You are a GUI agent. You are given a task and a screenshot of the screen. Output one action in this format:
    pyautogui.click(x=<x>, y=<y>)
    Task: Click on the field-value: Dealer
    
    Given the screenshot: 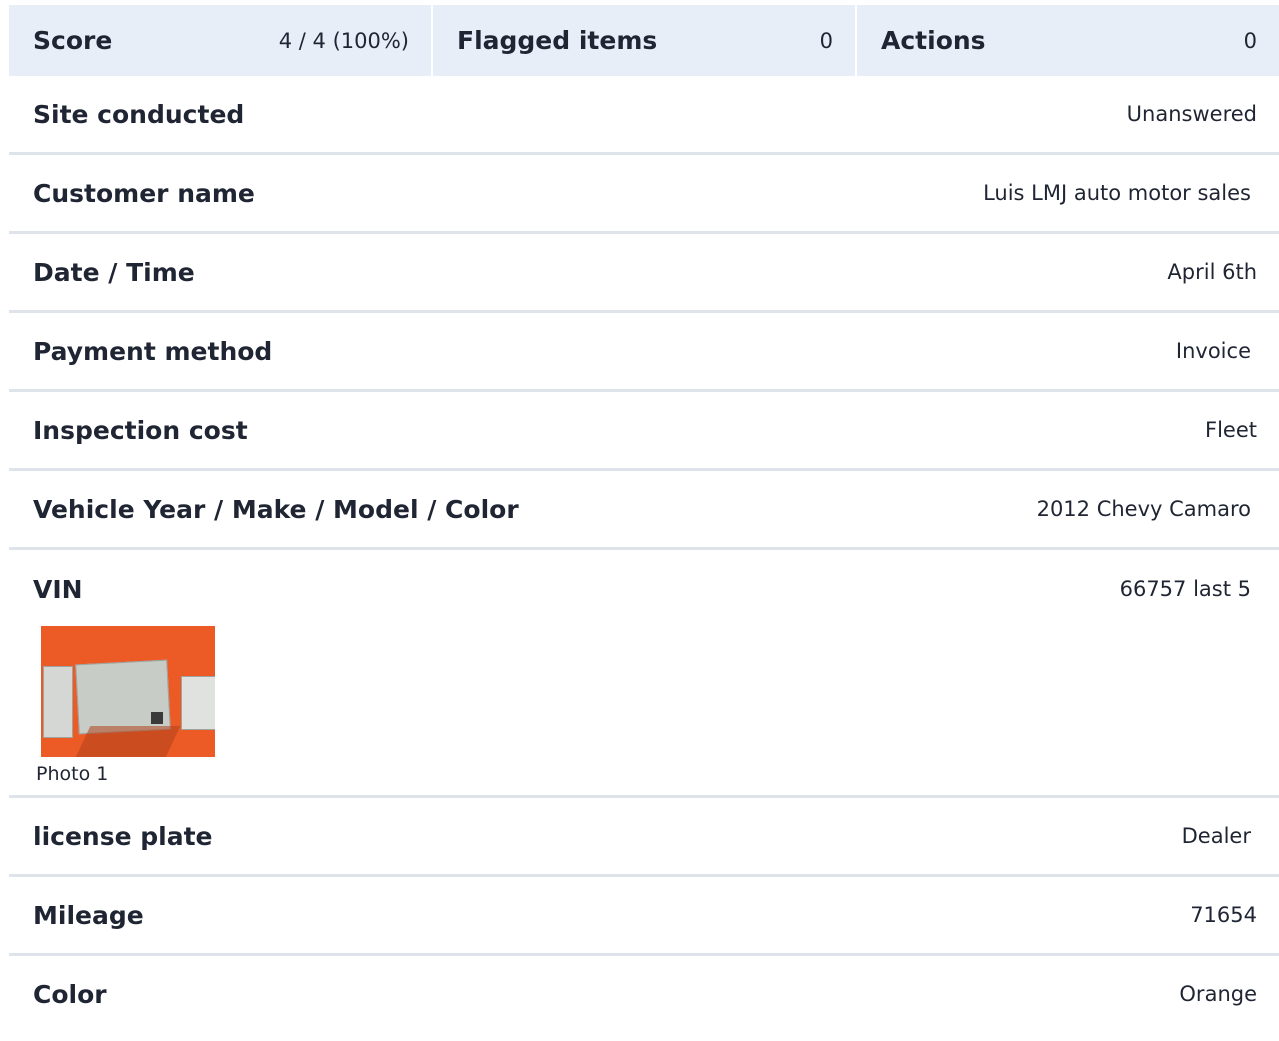 What is the action you would take?
    pyautogui.click(x=1216, y=836)
    